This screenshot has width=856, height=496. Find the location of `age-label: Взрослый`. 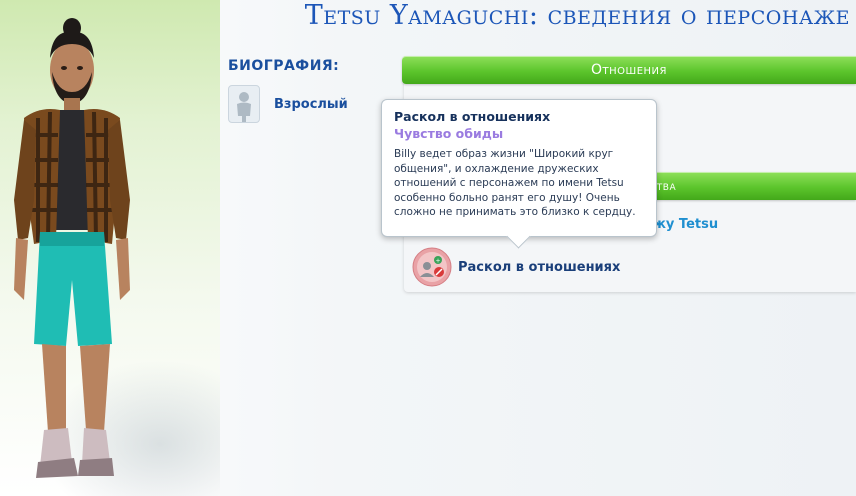

age-label: Взрослый is located at coordinates (311, 104).